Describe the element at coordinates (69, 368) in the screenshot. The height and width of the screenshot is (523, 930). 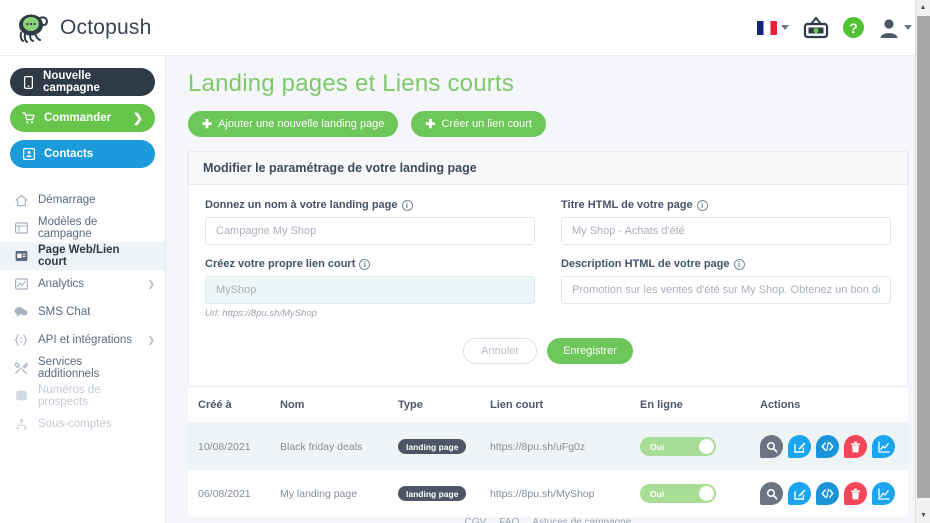
I see `sidebar-item-label: Services additionnels` at that location.